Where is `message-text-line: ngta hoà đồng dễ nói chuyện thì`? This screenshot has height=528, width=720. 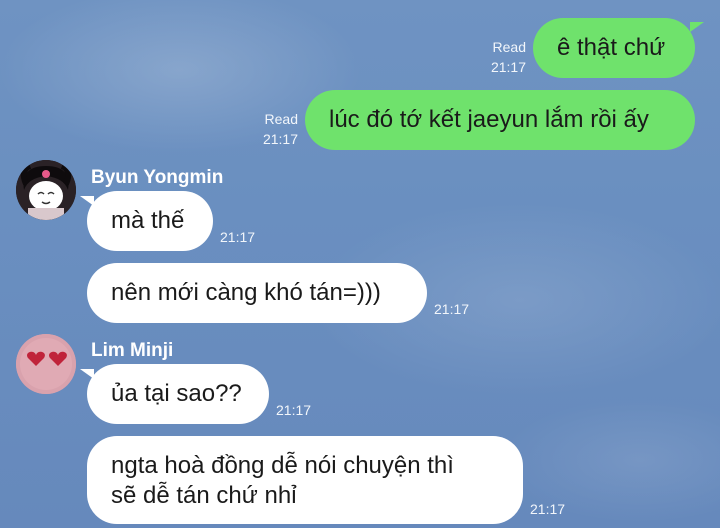
message-text-line: ngta hoà đồng dễ nói chuyện thì is located at coordinates (282, 465).